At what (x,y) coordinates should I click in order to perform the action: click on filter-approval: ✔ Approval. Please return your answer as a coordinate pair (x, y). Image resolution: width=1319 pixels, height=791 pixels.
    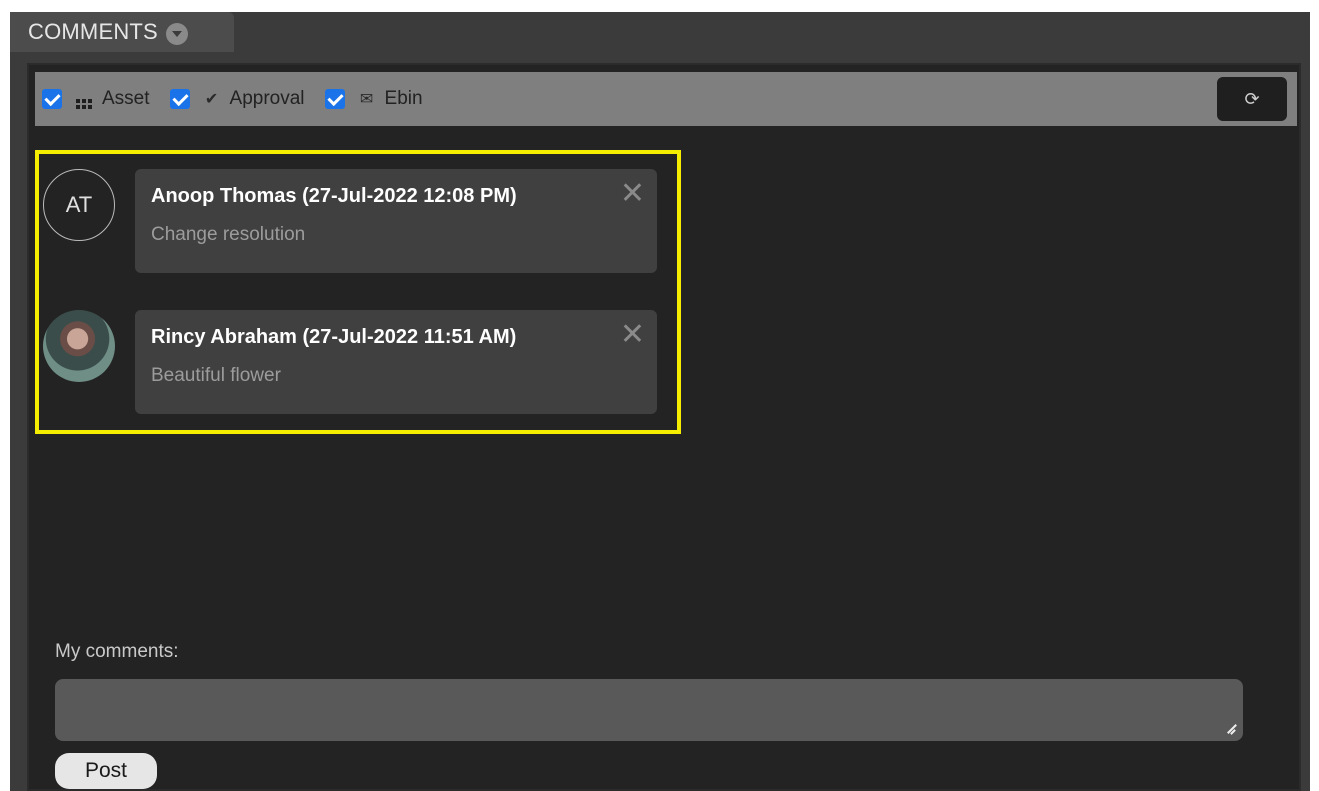
    Looking at the image, I should click on (237, 99).